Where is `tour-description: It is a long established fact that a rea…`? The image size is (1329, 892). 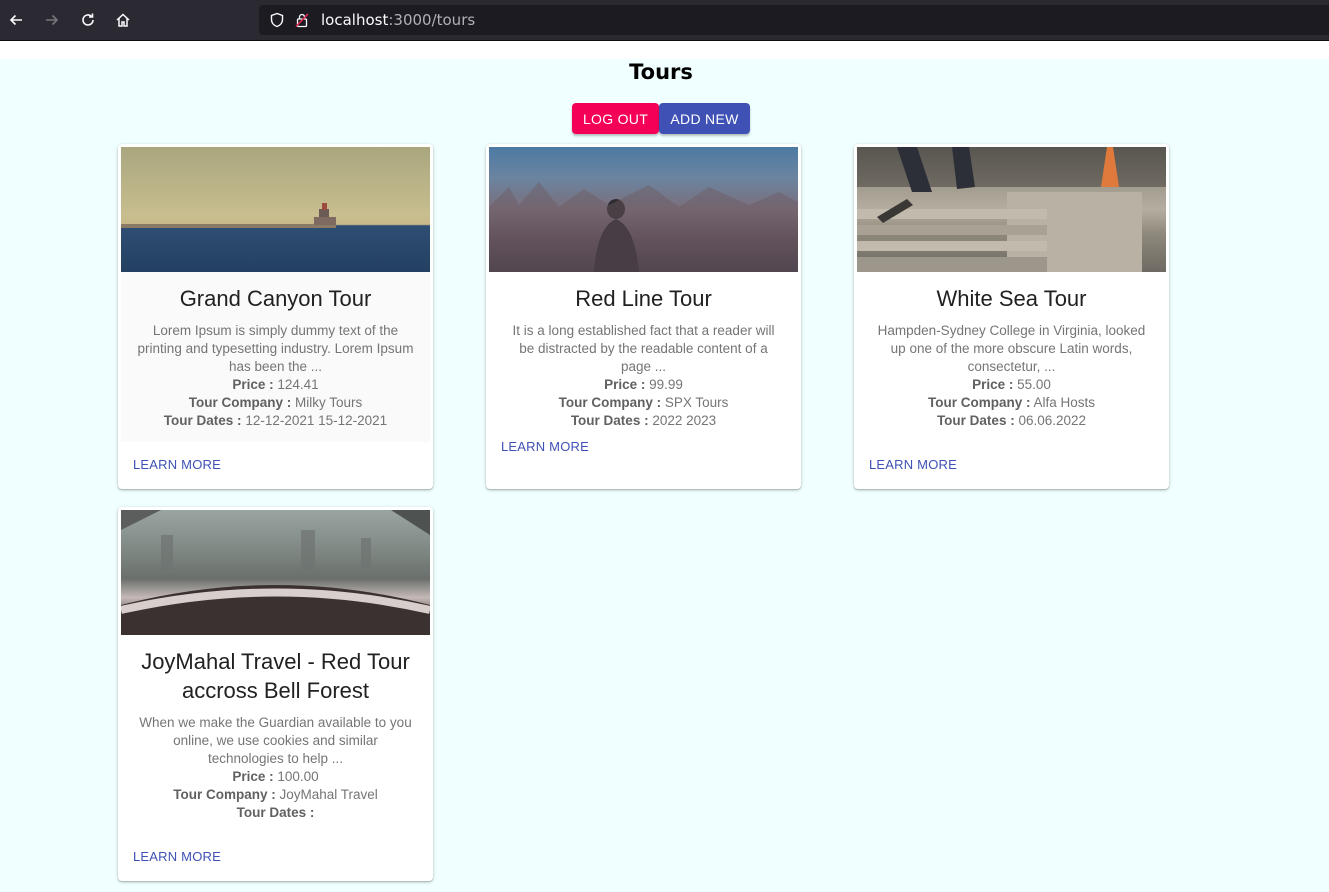
tour-description: It is a long established fact that a rea… is located at coordinates (643, 348).